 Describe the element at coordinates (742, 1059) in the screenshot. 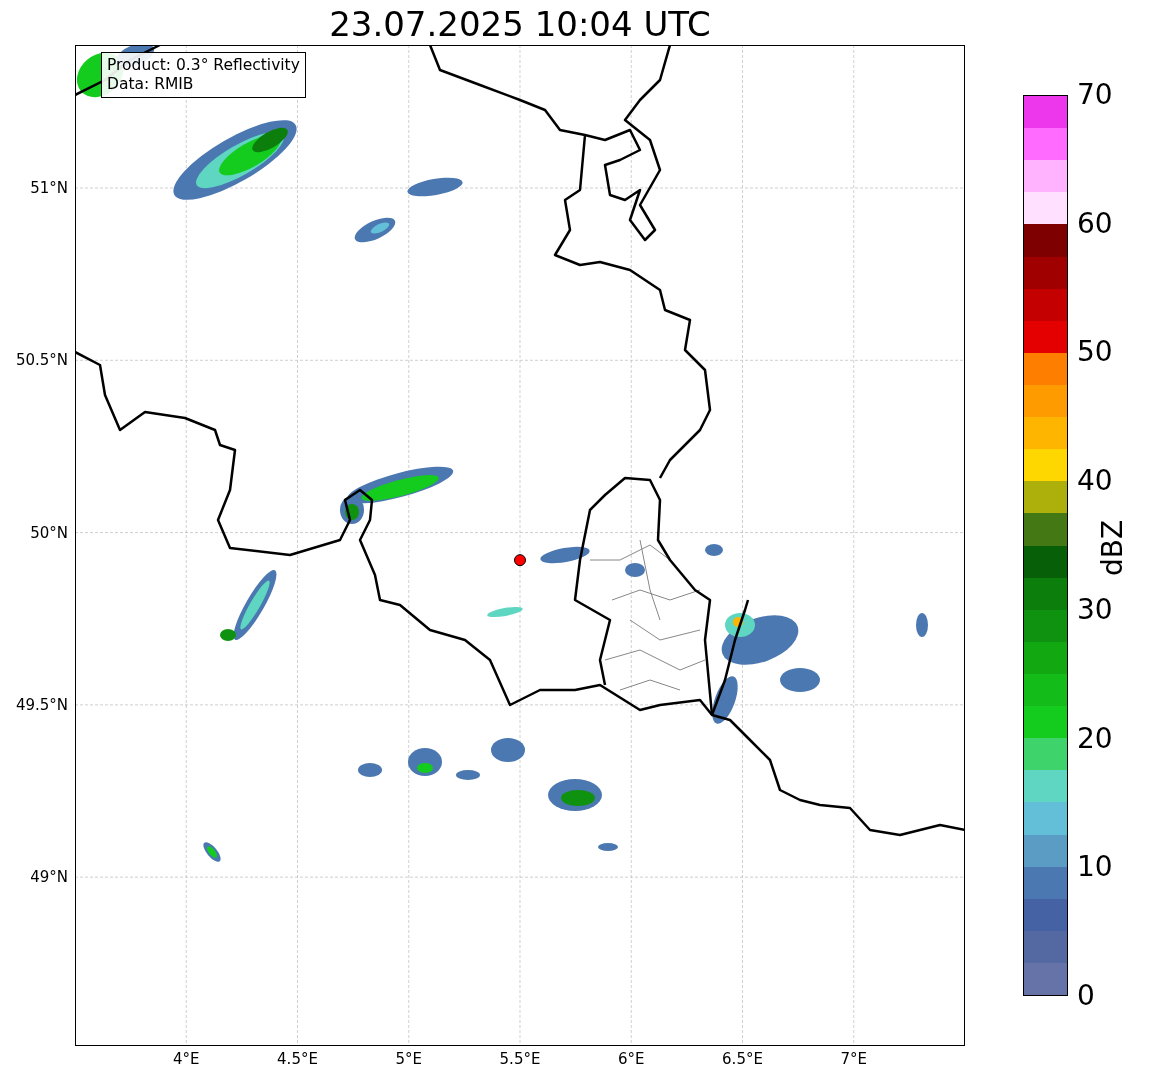

I see `longitude-tick-label: 6.5°E` at that location.